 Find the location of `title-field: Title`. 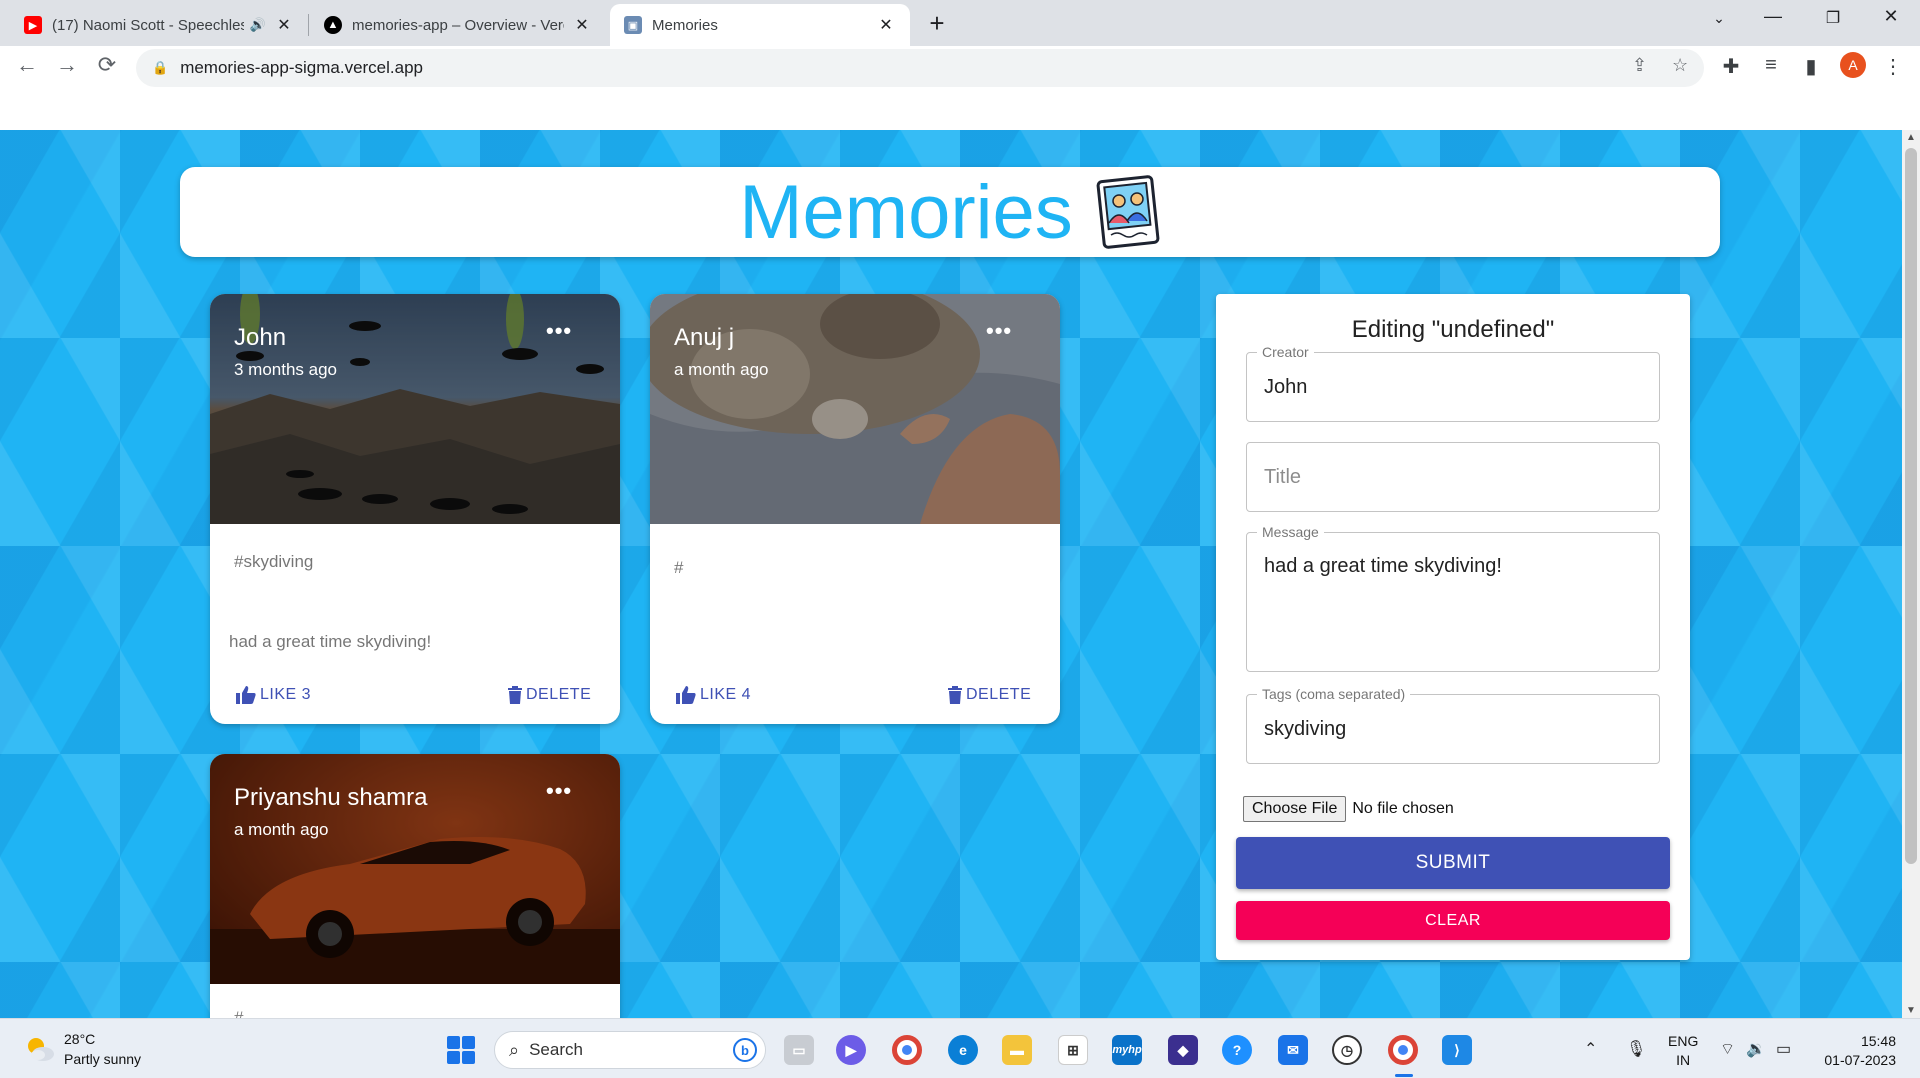

title-field: Title is located at coordinates (1453, 477).